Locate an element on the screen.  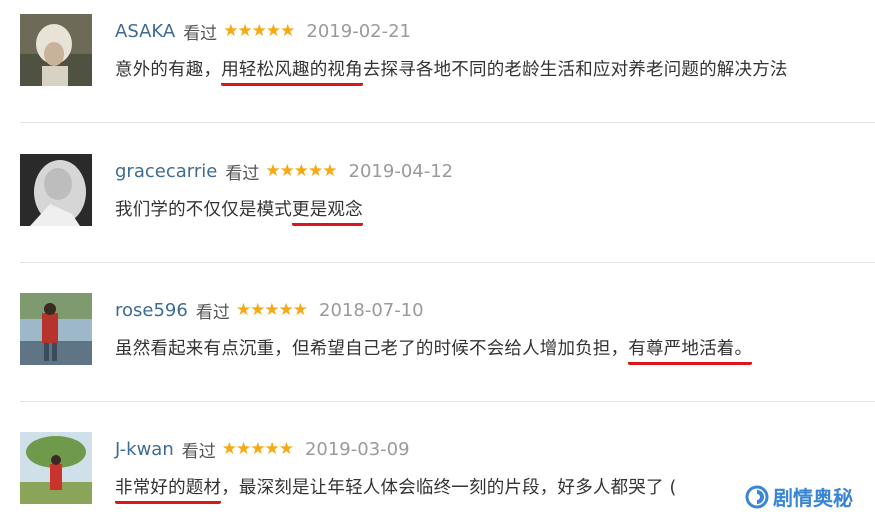
comment-text: 虽然看起来有点沉重，但希望自己老了的时候不会给人增加负担， is located at coordinates (372, 349).